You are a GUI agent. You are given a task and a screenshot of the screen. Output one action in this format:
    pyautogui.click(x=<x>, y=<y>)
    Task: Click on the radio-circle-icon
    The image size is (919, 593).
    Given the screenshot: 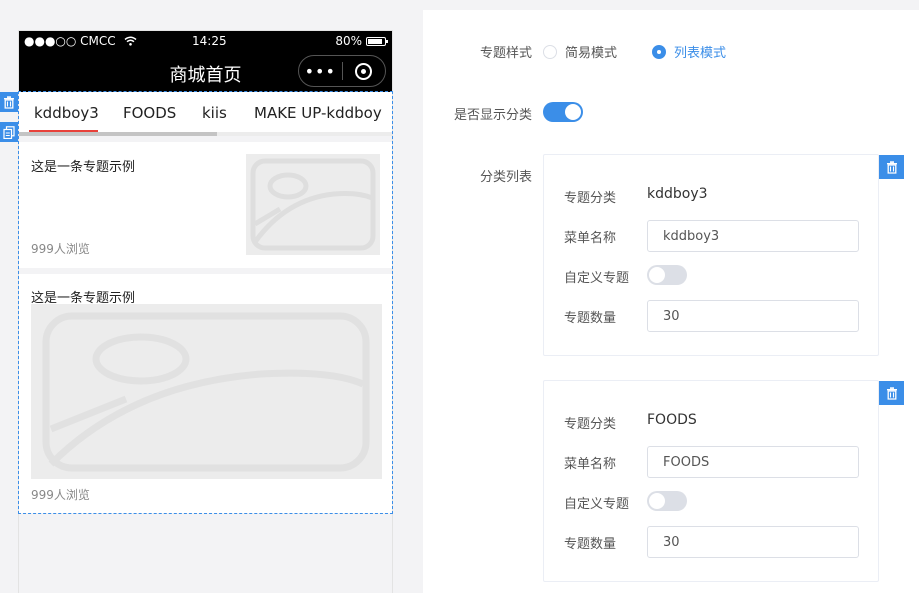 What is the action you would take?
    pyautogui.click(x=550, y=51)
    